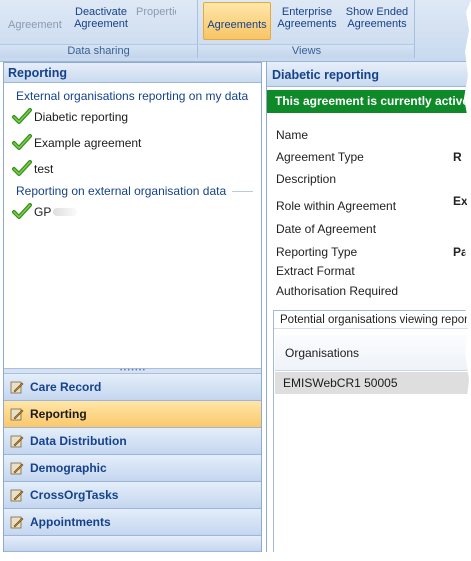 The image size is (471, 561). What do you see at coordinates (306, 51) in the screenshot?
I see `ribbon-group-label: Views` at bounding box center [306, 51].